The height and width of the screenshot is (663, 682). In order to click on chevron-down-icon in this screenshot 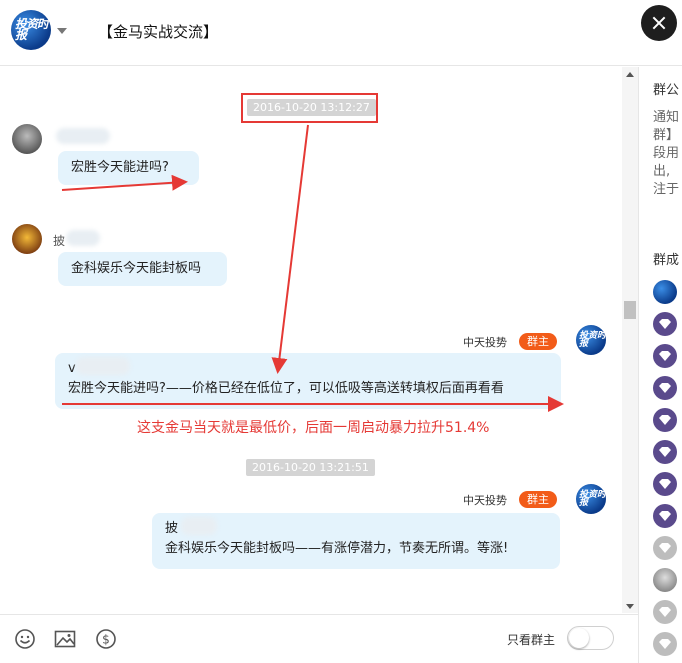, I will do `click(62, 31)`.